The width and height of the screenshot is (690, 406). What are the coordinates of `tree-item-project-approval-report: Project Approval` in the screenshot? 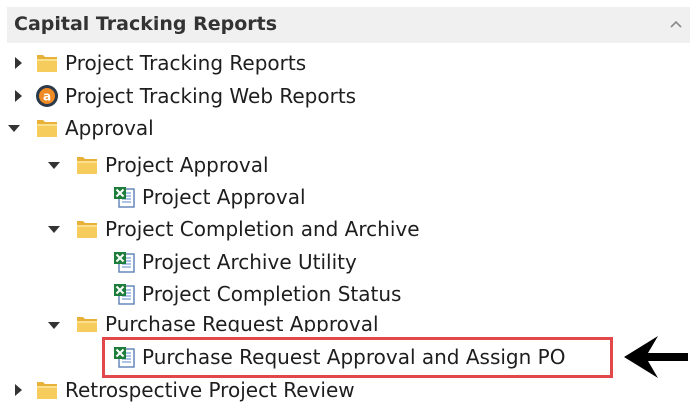 It's located at (209, 197).